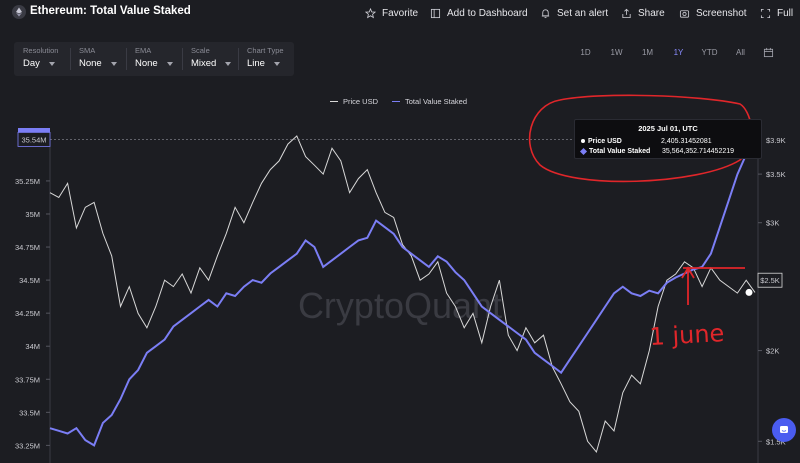  I want to click on right-axis-tick-label: $3.5K, so click(776, 174).